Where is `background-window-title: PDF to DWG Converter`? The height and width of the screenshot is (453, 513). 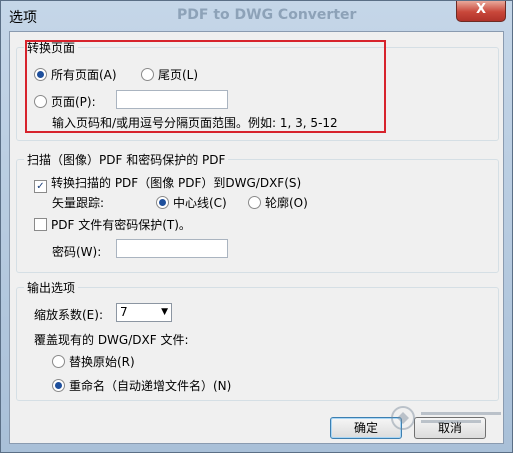
background-window-title: PDF to DWG Converter is located at coordinates (267, 15).